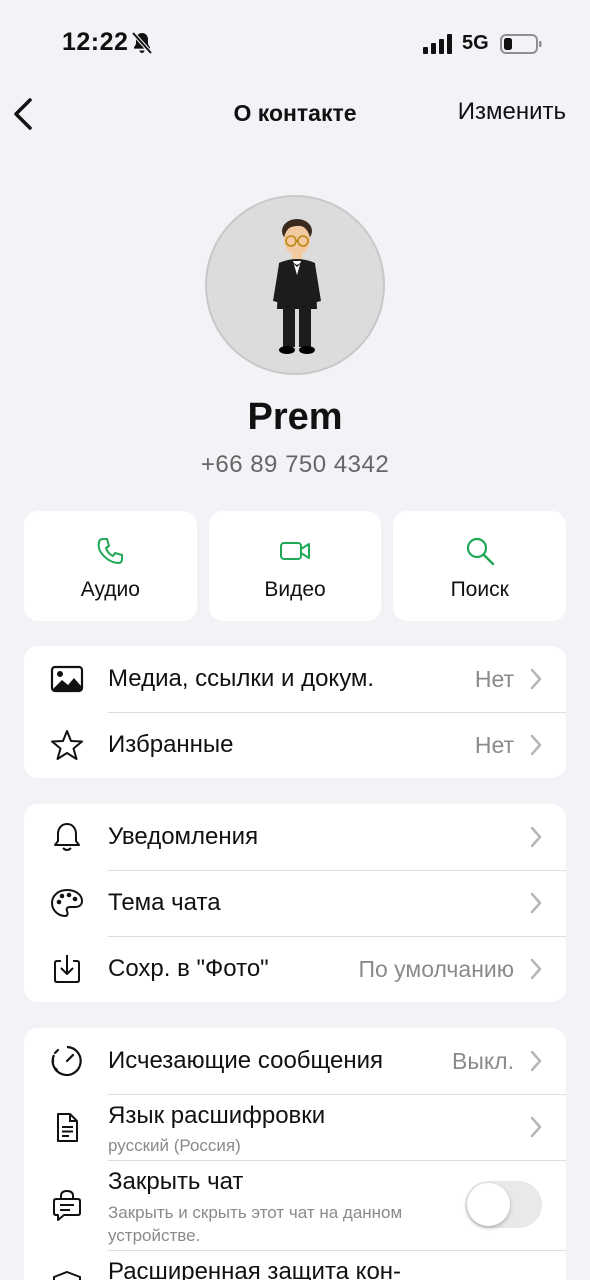 The width and height of the screenshot is (590, 1280). I want to click on contact-name: Prem, so click(295, 417).